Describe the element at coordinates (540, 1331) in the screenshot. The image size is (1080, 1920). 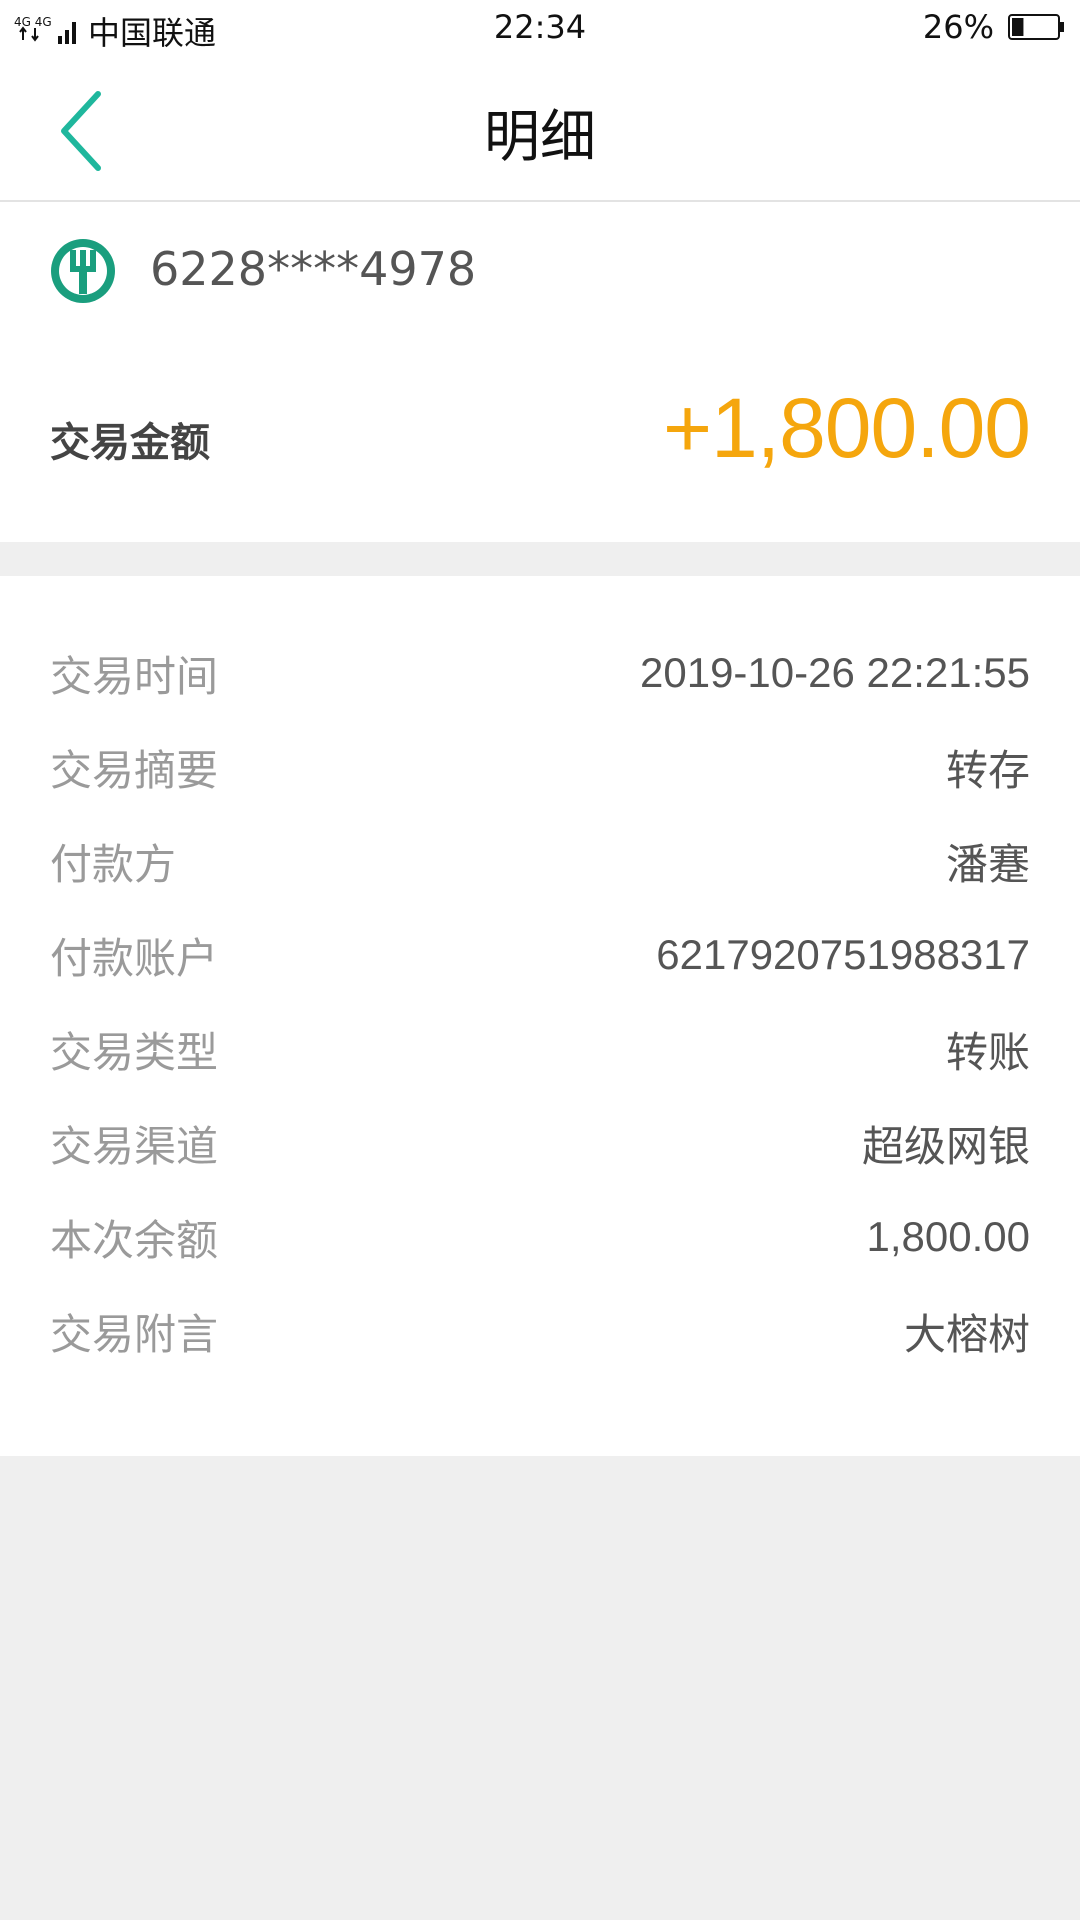
I see `detail-row-memo: 交易附言 大榕树` at that location.